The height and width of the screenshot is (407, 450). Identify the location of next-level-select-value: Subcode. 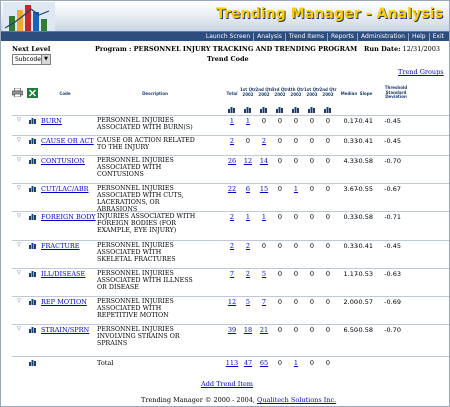
(28, 59).